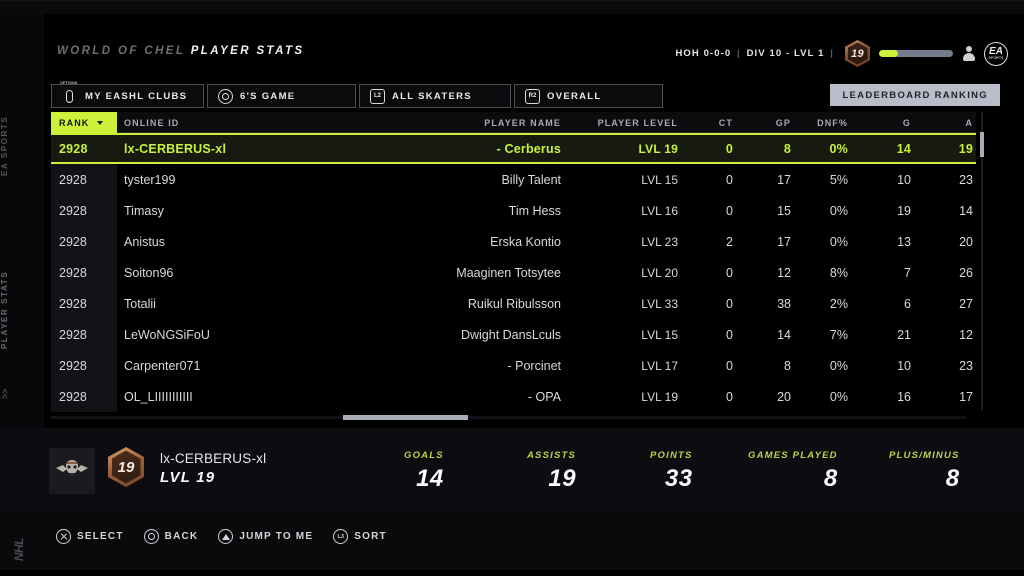 The image size is (1024, 576). Describe the element at coordinates (229, 122) in the screenshot. I see `column-header-online-id: ONLINE ID` at that location.